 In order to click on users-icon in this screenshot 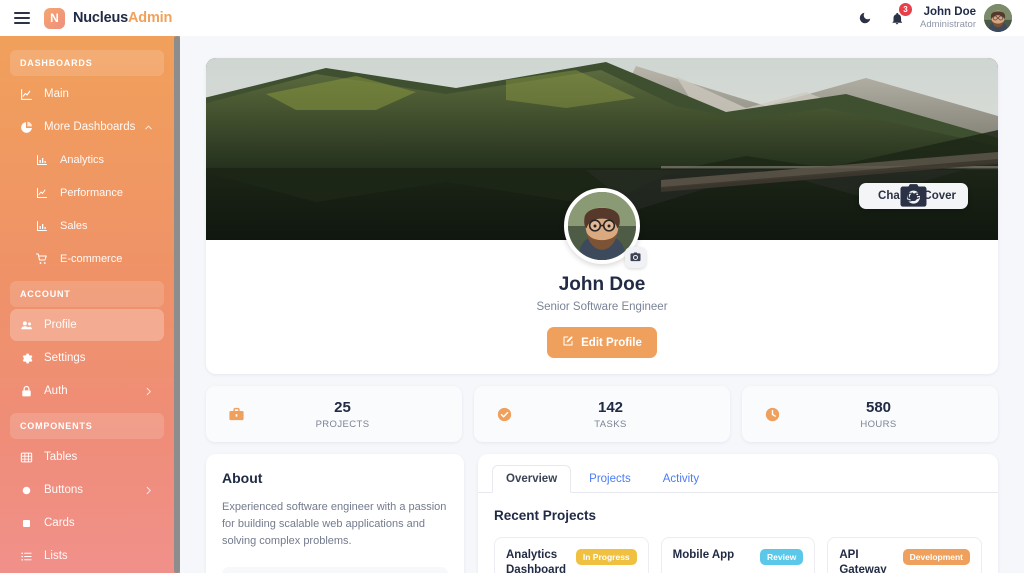, I will do `click(30, 325)`.